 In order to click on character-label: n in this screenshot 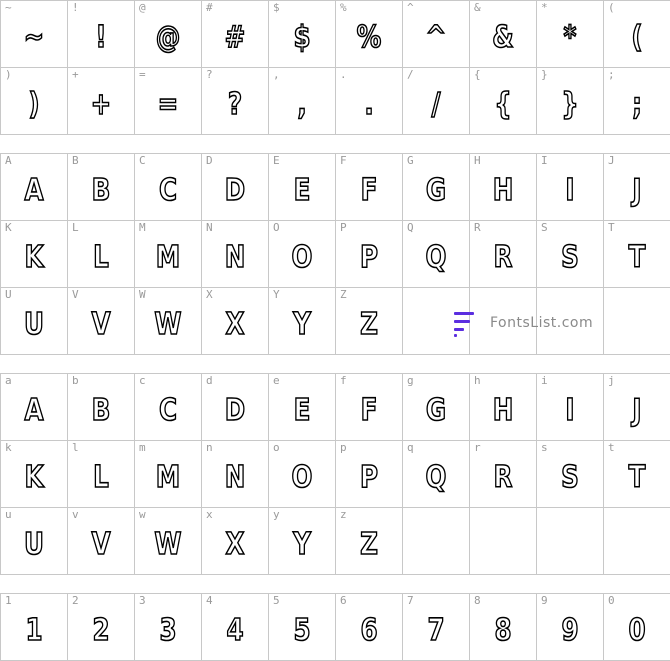, I will do `click(209, 447)`.